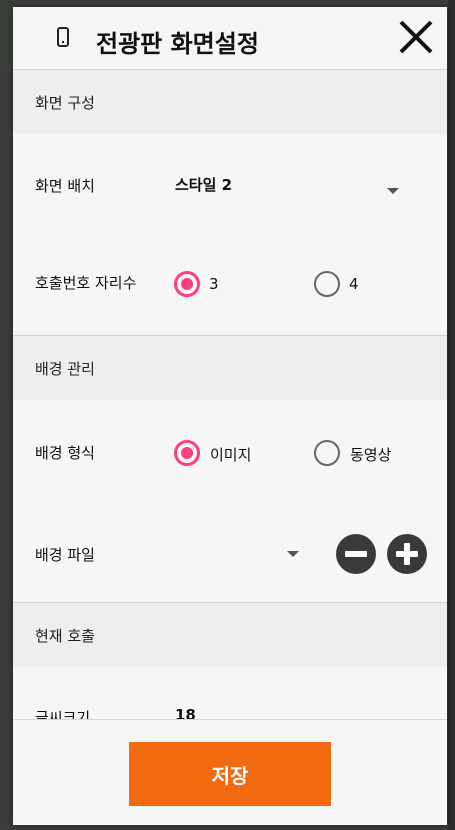 The height and width of the screenshot is (830, 455). Describe the element at coordinates (65, 186) in the screenshot. I see `layout-label: 화면 배치` at that location.